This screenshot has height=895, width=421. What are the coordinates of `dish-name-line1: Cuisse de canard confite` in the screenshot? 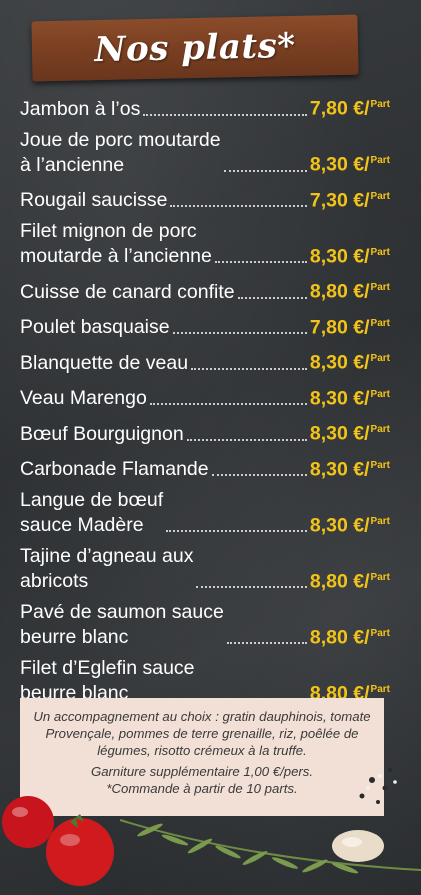 It's located at (127, 291).